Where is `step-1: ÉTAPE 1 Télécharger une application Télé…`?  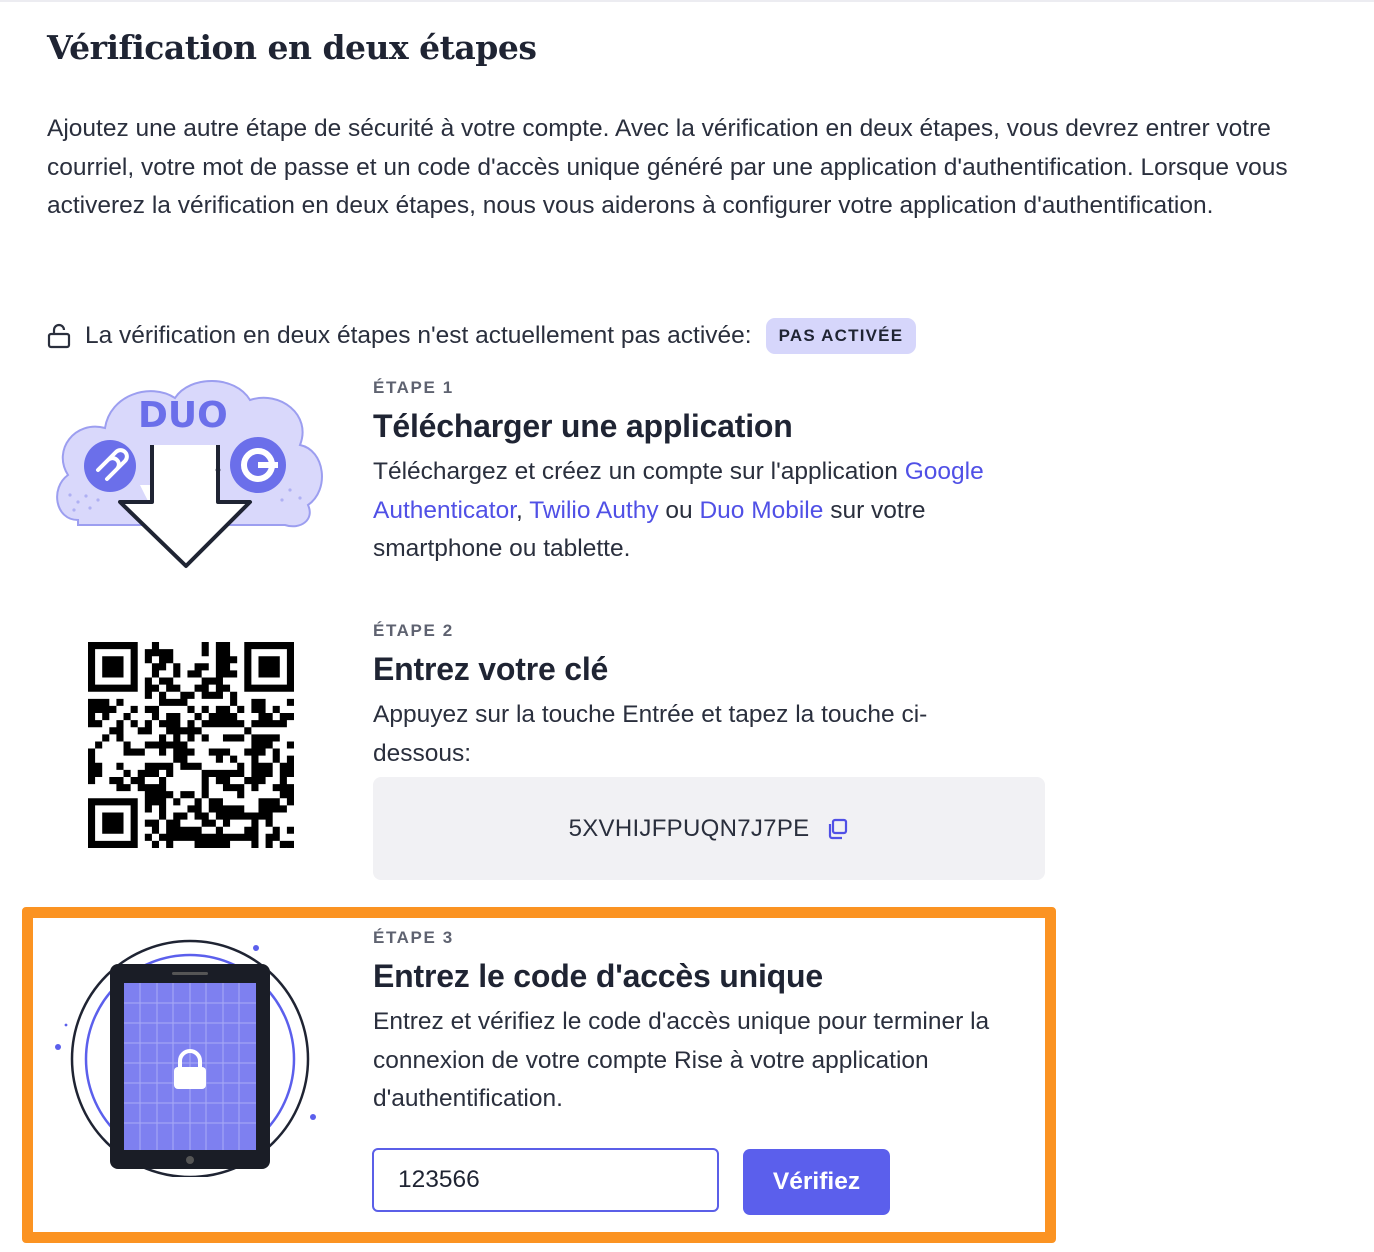
step-1: ÉTAPE 1 Télécharger une application Télé… is located at coordinates (710, 473).